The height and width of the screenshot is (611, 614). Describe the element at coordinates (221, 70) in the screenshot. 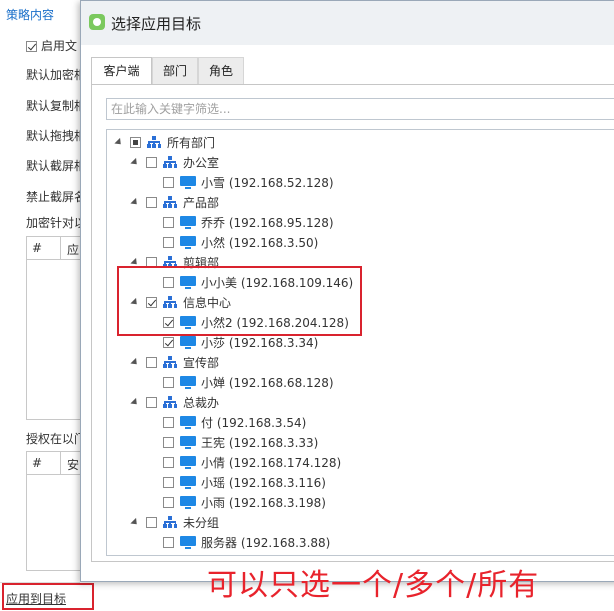

I see `tab-role: 角色` at that location.